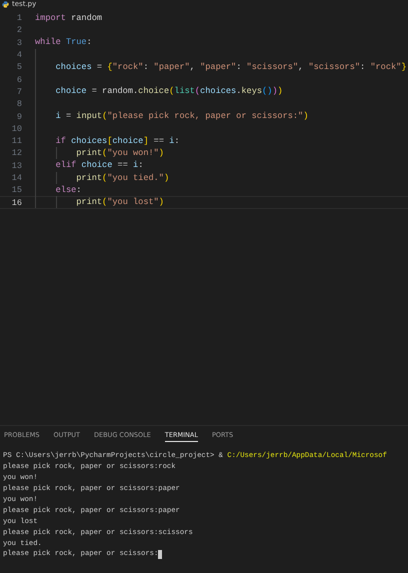 This screenshot has height=573, width=408. Describe the element at coordinates (19, 18) in the screenshot. I see `line-number: 1` at that location.